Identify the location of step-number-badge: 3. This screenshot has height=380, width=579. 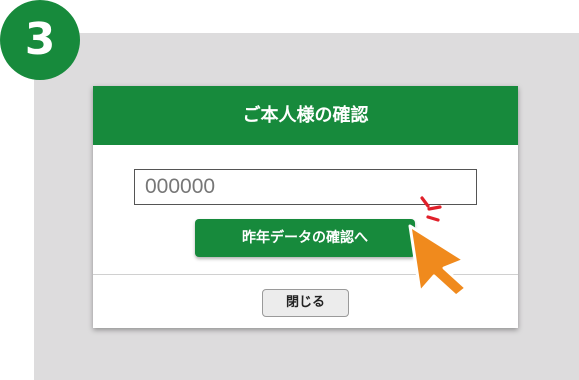
(40, 40).